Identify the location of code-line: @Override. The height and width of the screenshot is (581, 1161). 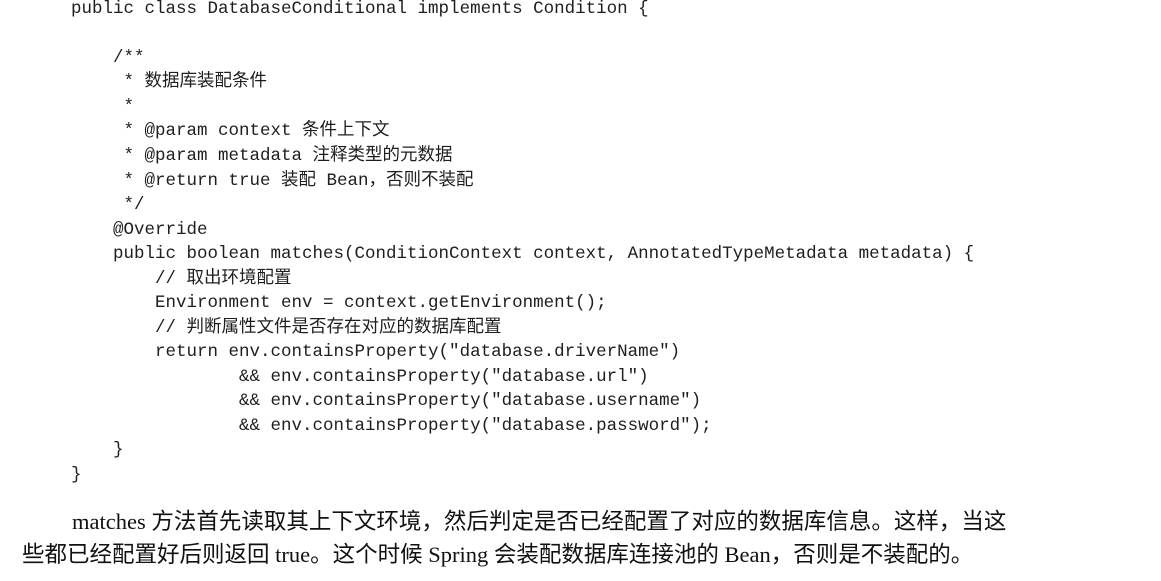
(139, 230).